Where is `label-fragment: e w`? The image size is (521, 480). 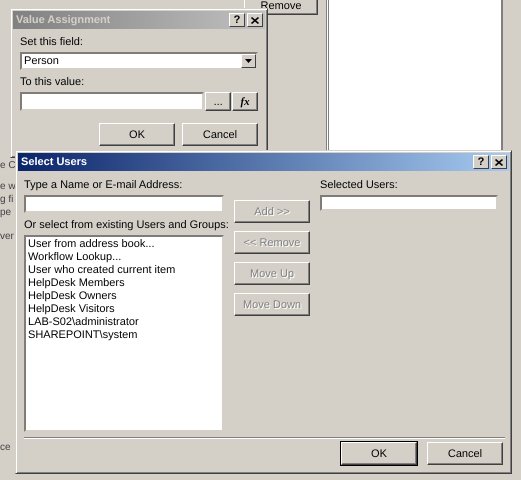
label-fragment: e w is located at coordinates (8, 186).